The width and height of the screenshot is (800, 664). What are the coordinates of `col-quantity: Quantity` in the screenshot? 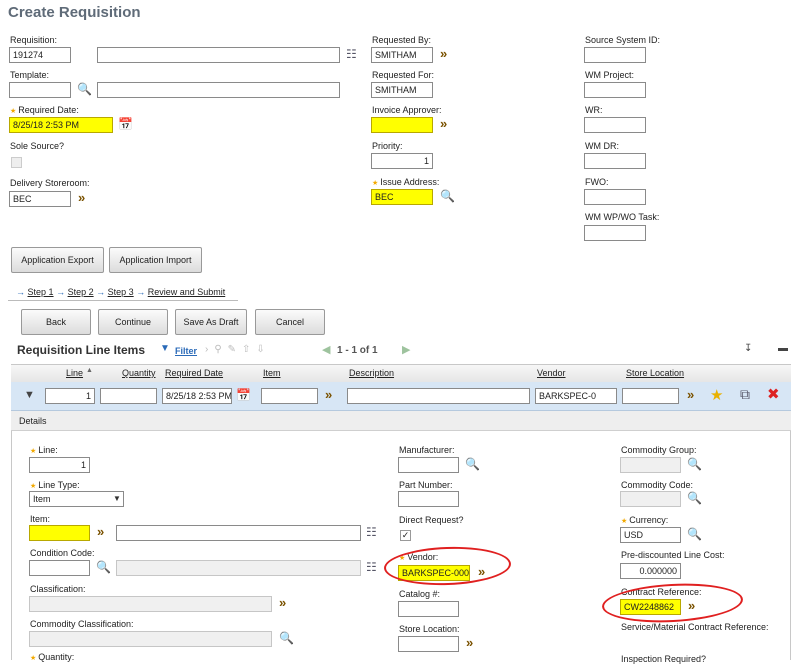 It's located at (139, 373).